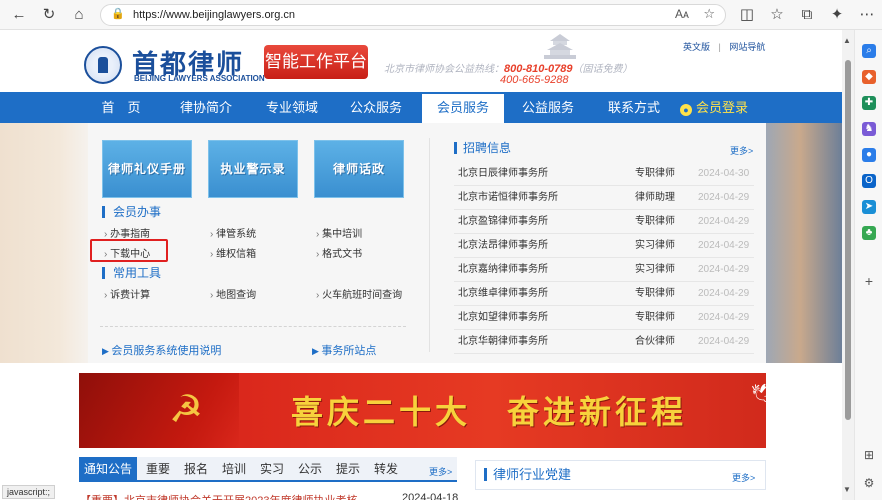 This screenshot has width=882, height=500. Describe the element at coordinates (103, 65) in the screenshot. I see `association-seal-logo` at that location.